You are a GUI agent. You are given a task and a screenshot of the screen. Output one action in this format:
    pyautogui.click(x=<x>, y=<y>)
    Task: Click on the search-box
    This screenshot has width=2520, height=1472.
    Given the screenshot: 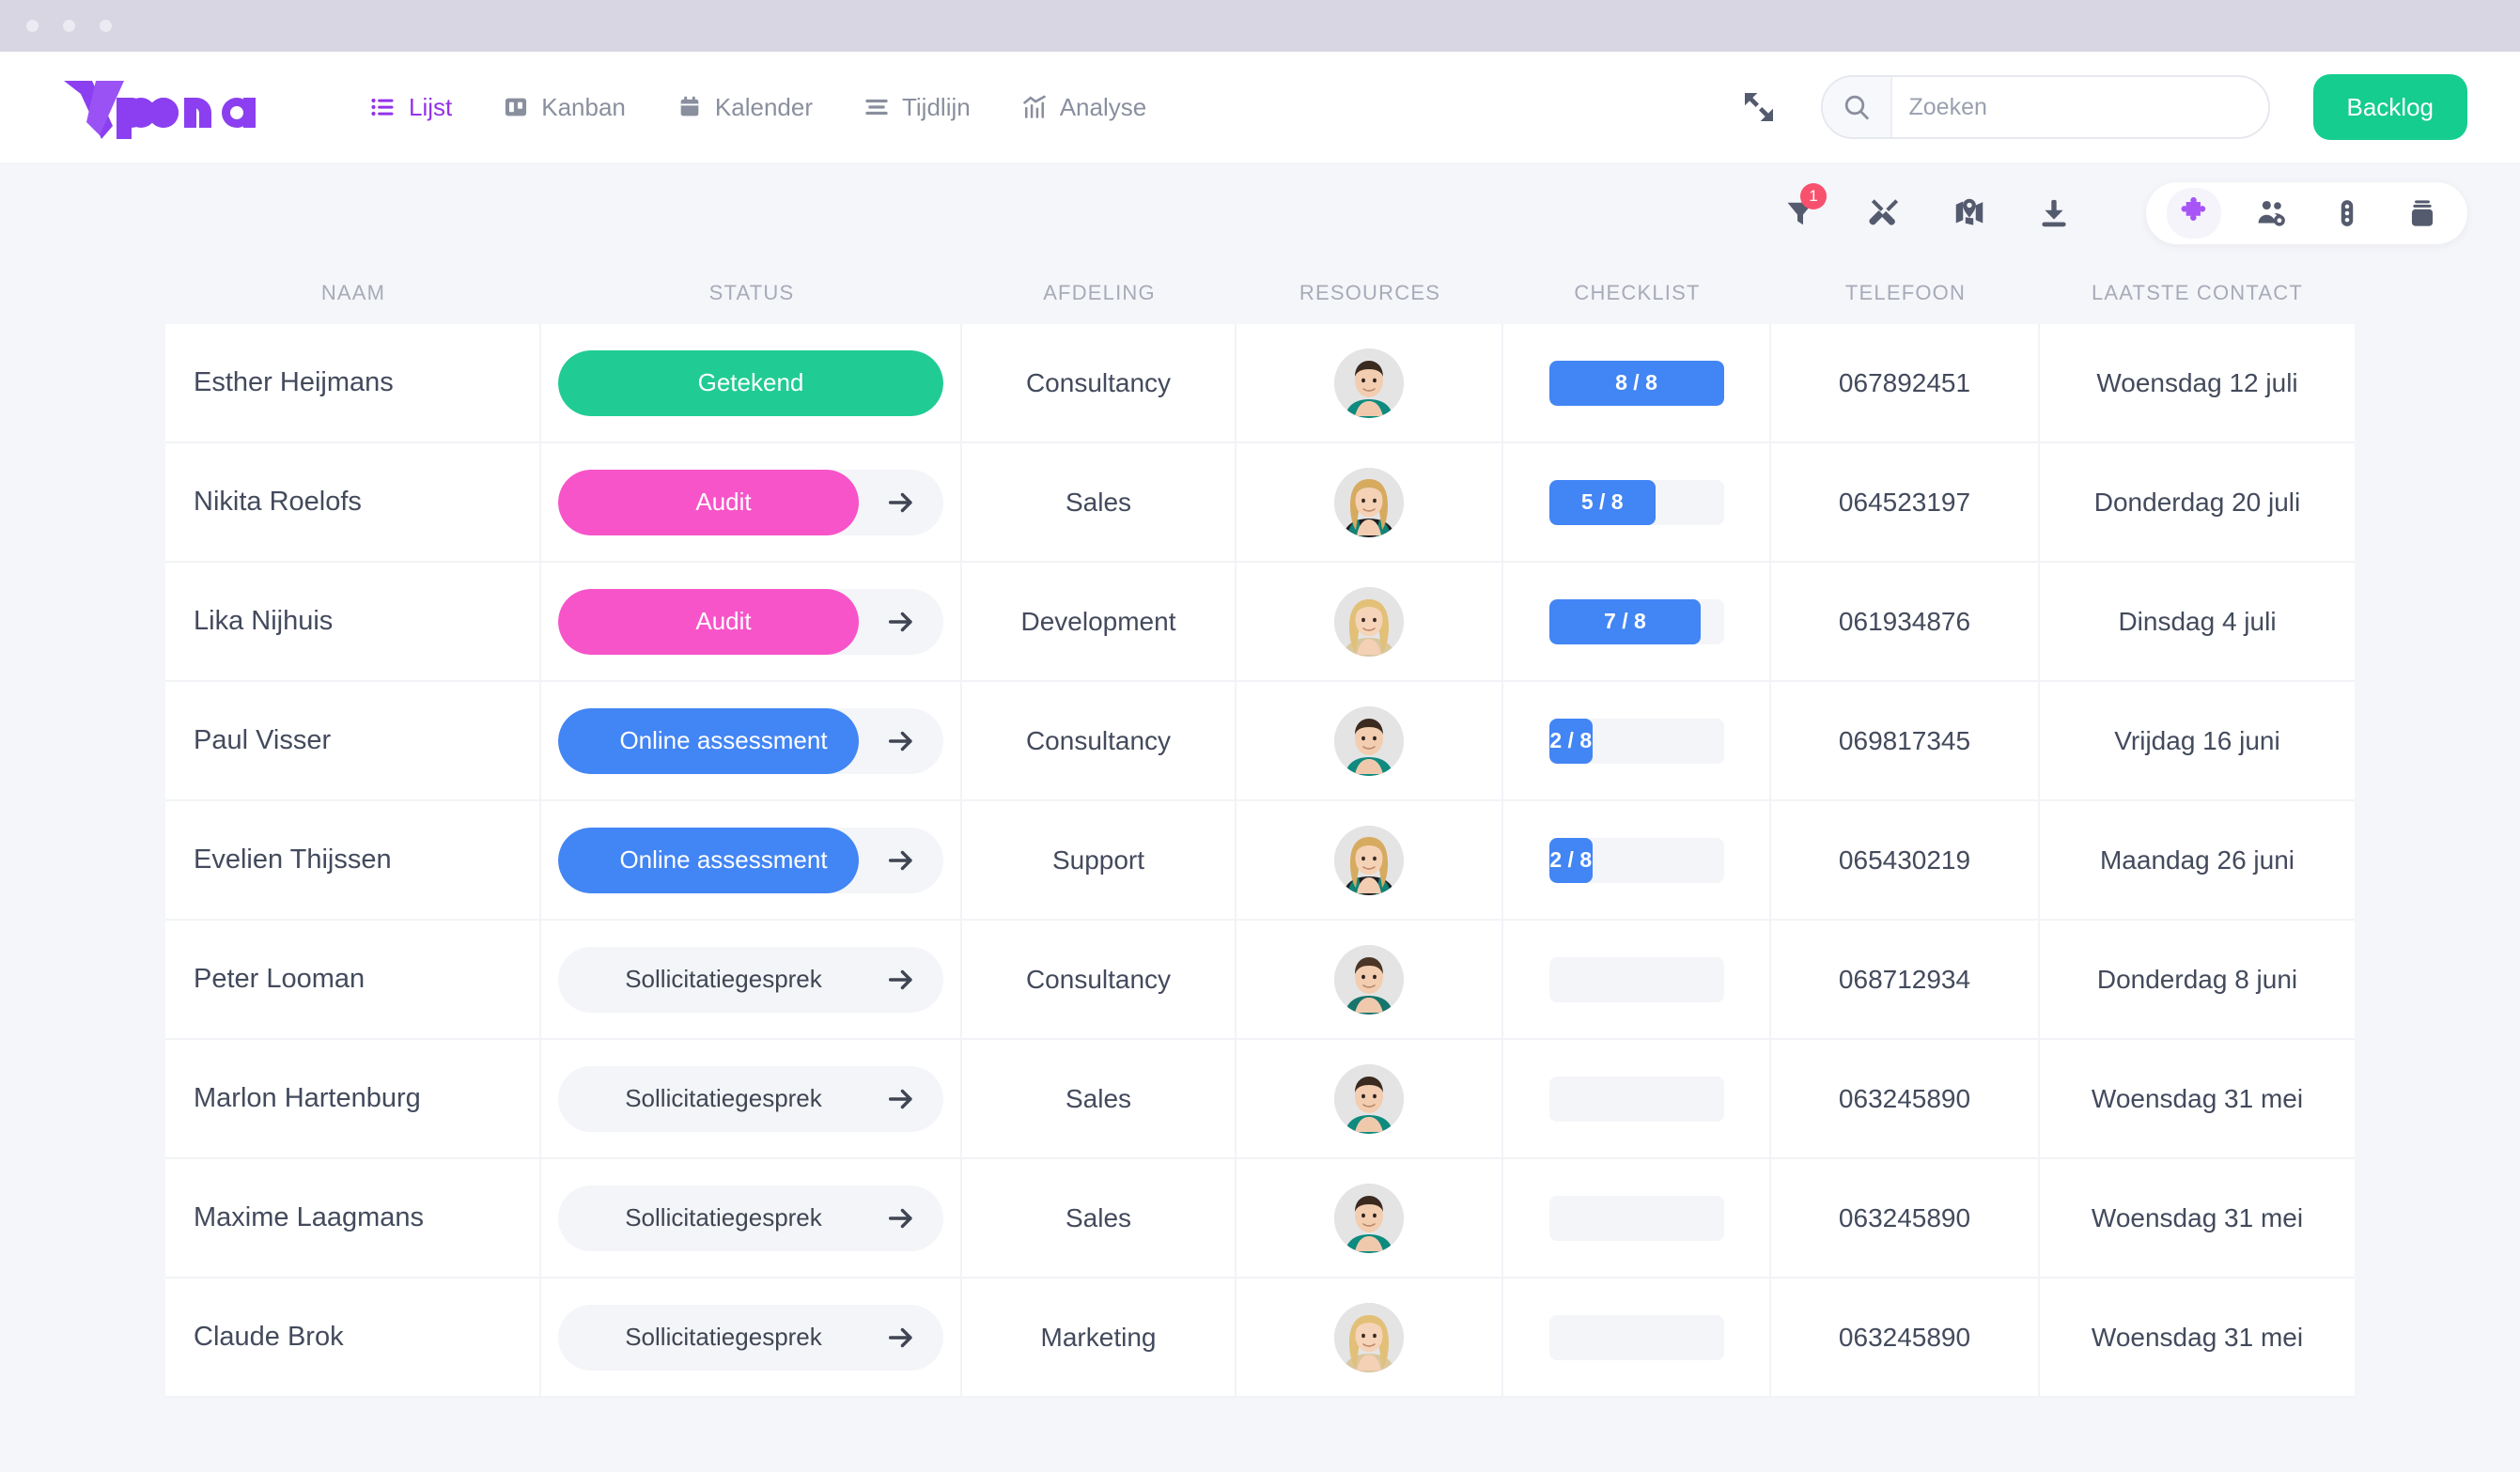 What is the action you would take?
    pyautogui.click(x=2045, y=107)
    